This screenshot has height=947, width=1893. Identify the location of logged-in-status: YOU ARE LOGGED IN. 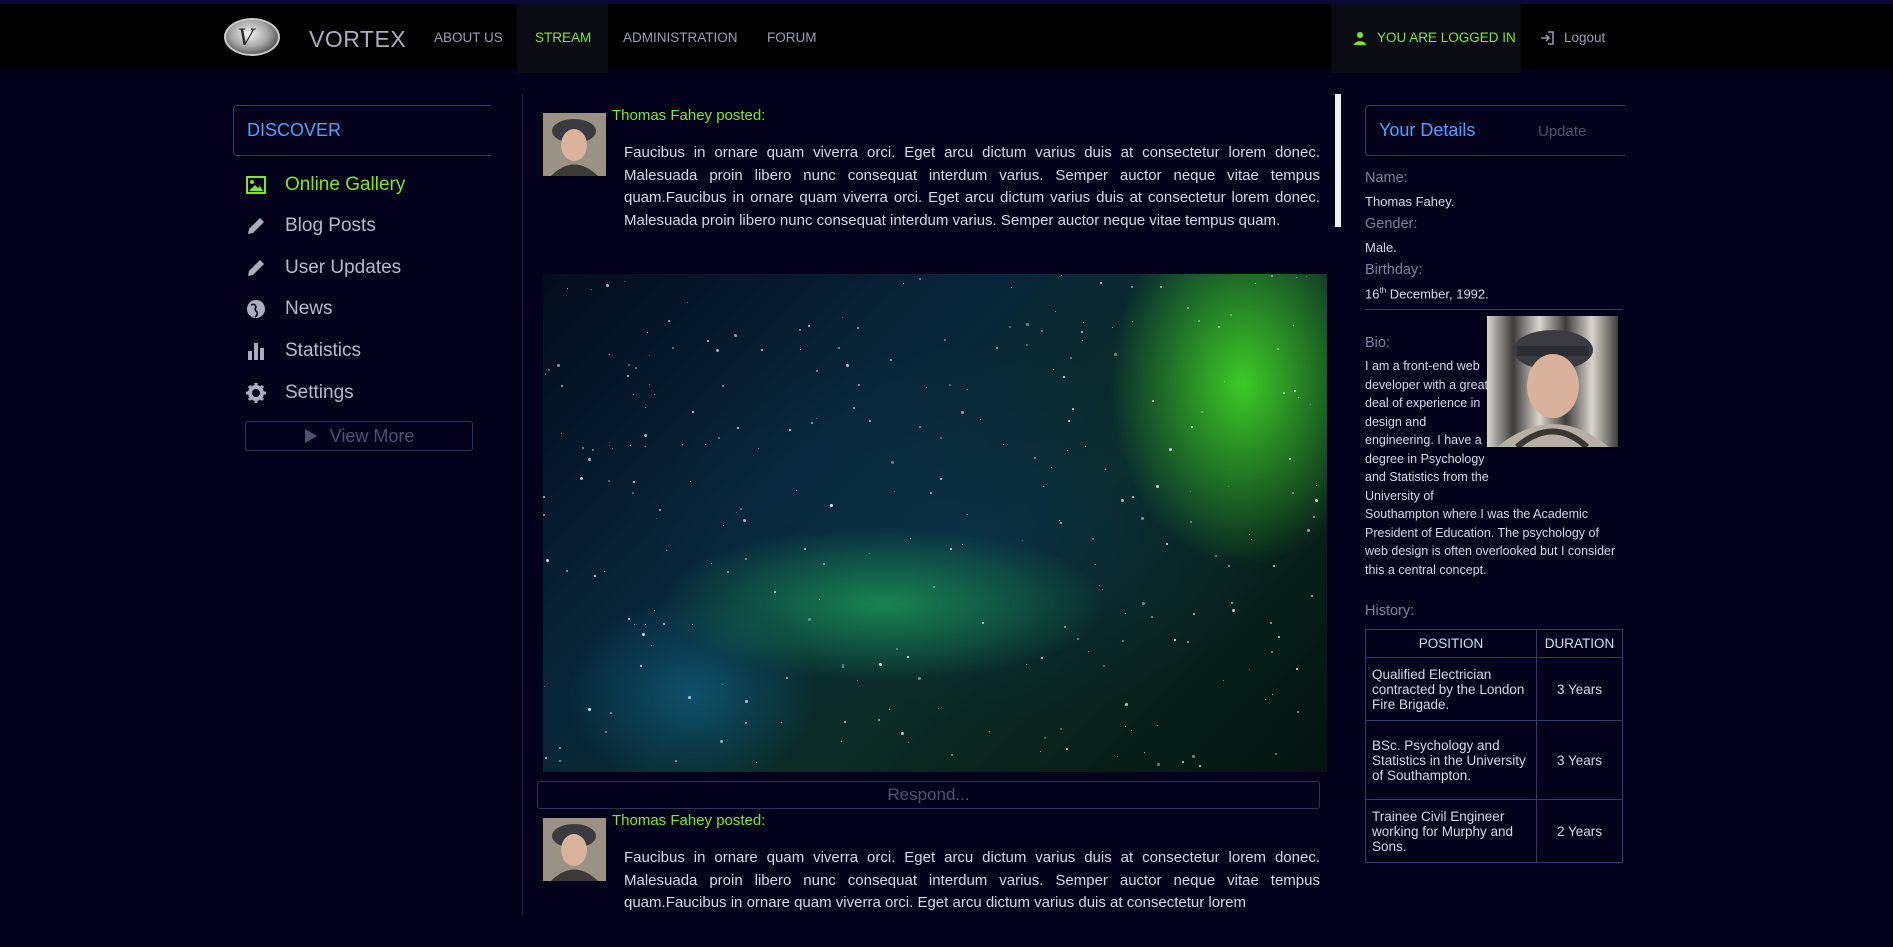
(1434, 38).